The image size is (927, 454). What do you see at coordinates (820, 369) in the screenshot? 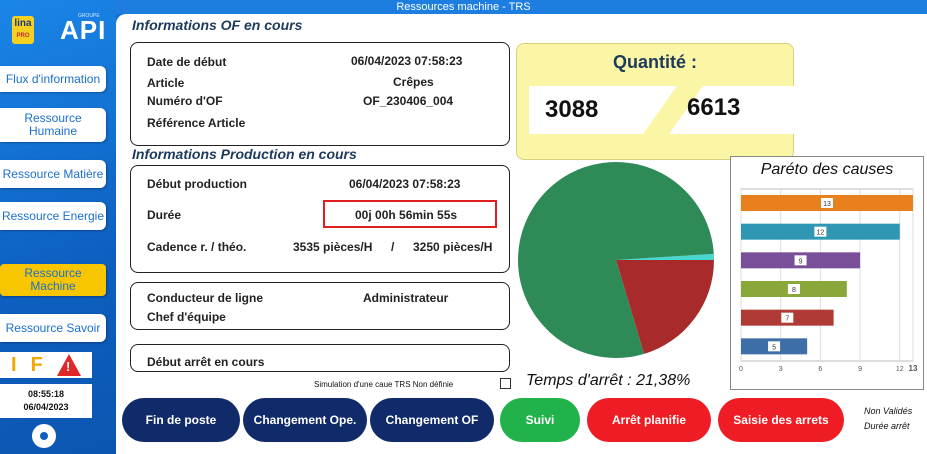
I see `pareto-tick-label: 6` at bounding box center [820, 369].